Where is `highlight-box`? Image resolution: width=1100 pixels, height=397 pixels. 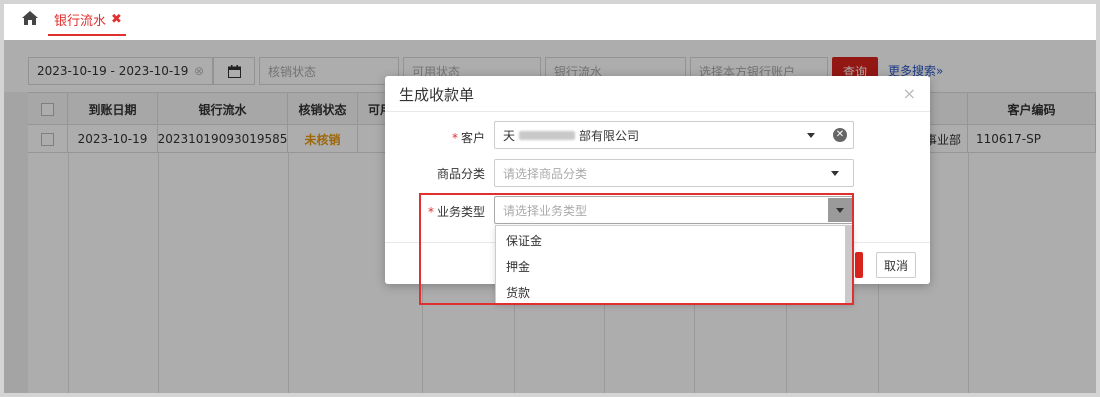
highlight-box is located at coordinates (636, 249).